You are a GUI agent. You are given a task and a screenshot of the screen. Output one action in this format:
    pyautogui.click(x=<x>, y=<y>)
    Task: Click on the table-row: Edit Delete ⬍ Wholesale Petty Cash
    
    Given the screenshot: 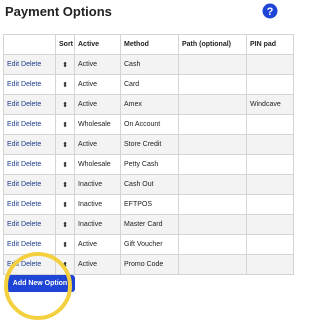 What is the action you would take?
    pyautogui.click(x=148, y=164)
    